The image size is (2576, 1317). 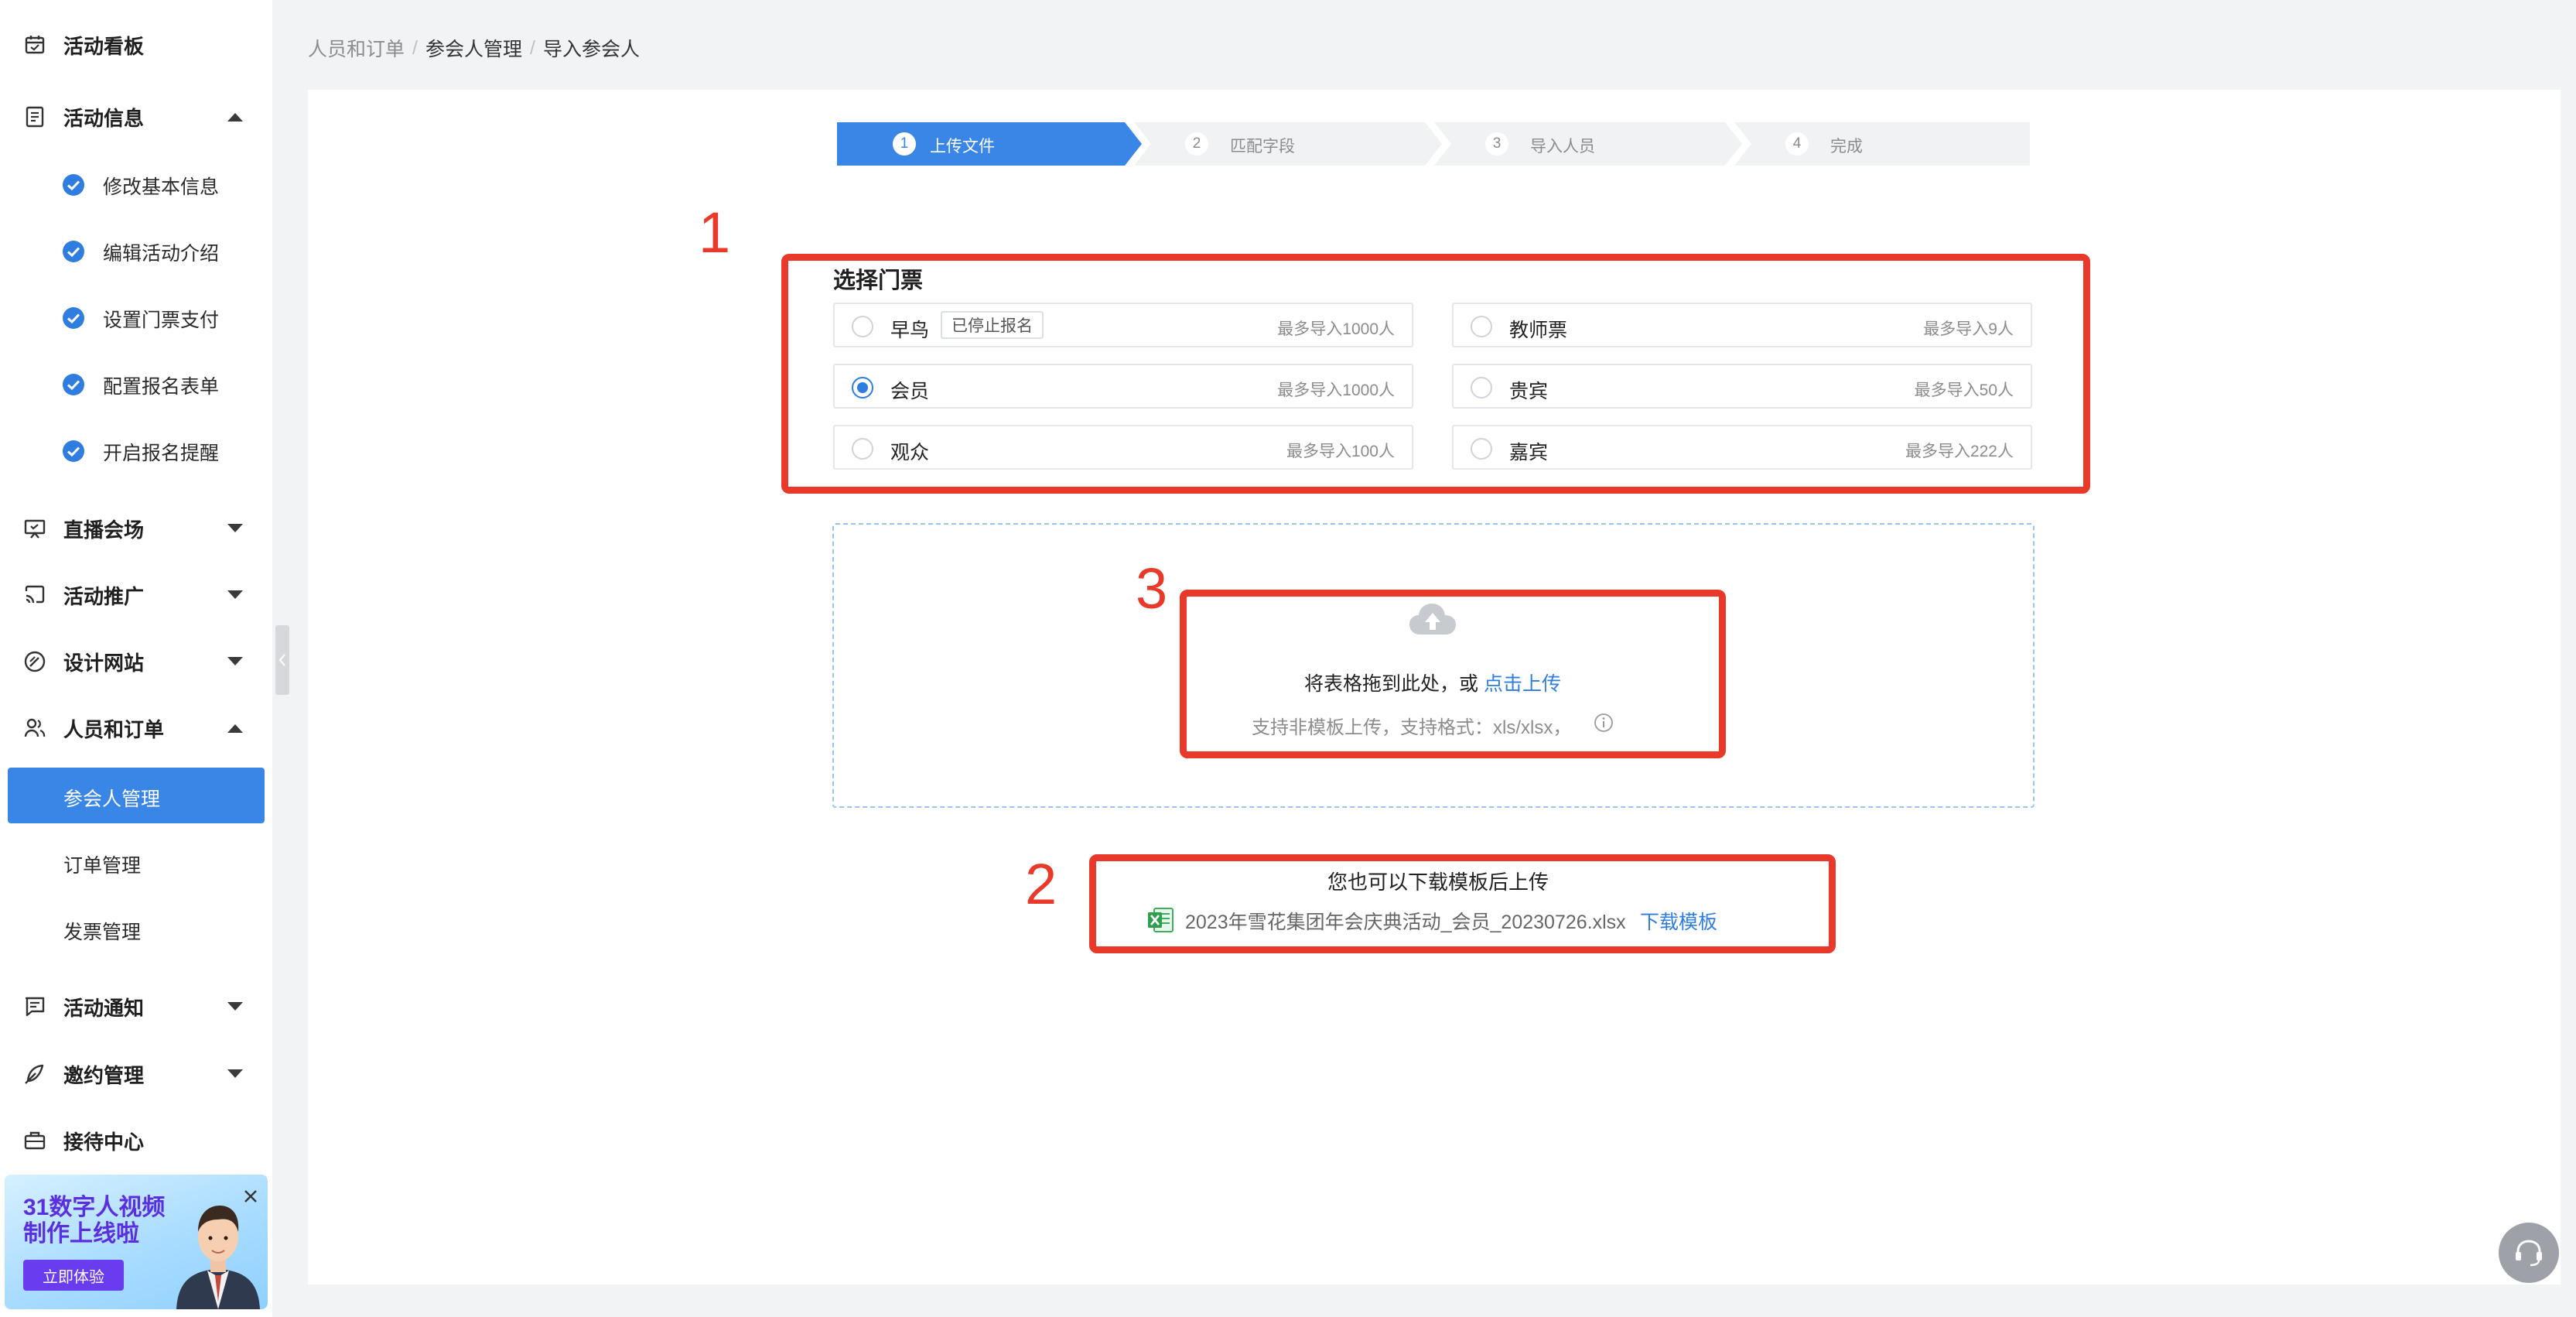 I want to click on feather-icon, so click(x=34, y=1074).